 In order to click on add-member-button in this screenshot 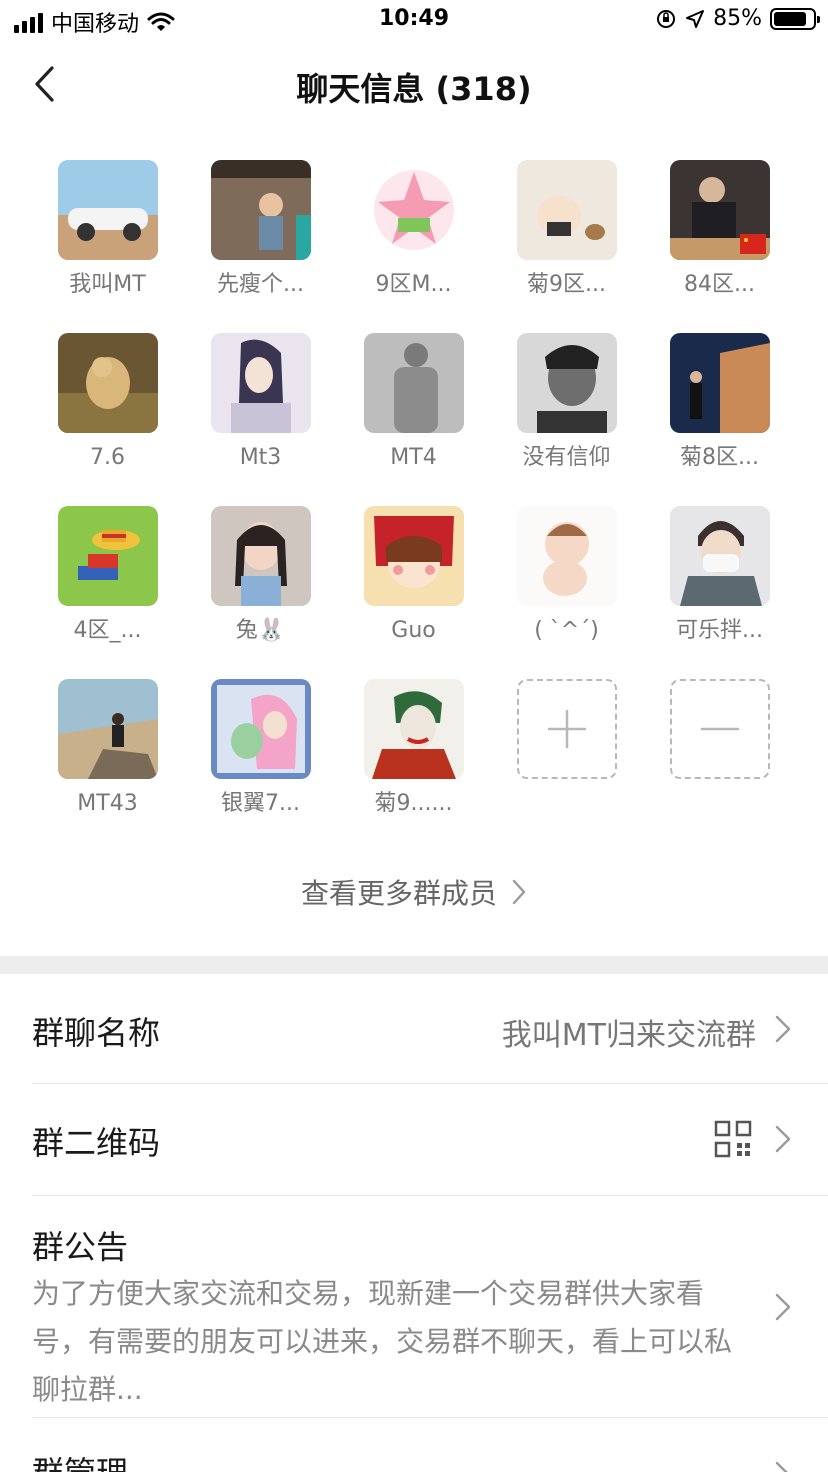, I will do `click(566, 749)`.